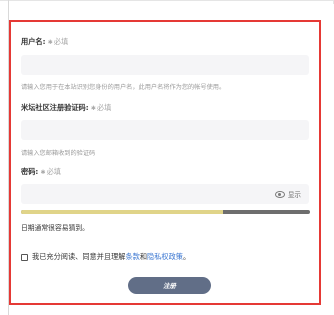  I want to click on verification-code-required: ✱必填, so click(101, 107).